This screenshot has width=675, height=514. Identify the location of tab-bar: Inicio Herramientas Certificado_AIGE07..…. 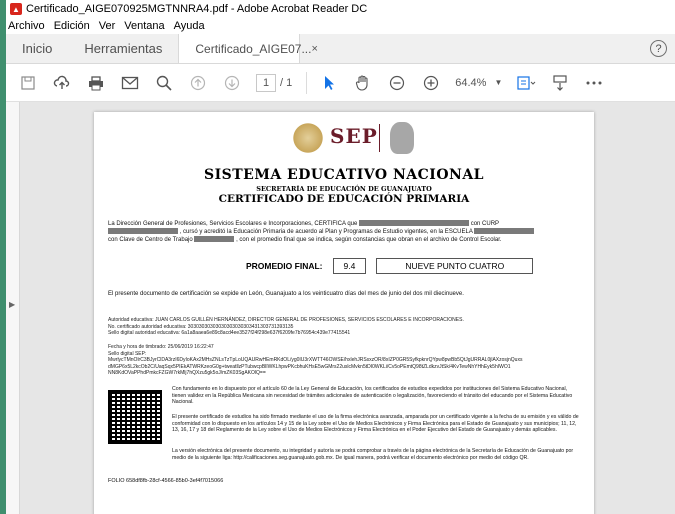
(340, 49).